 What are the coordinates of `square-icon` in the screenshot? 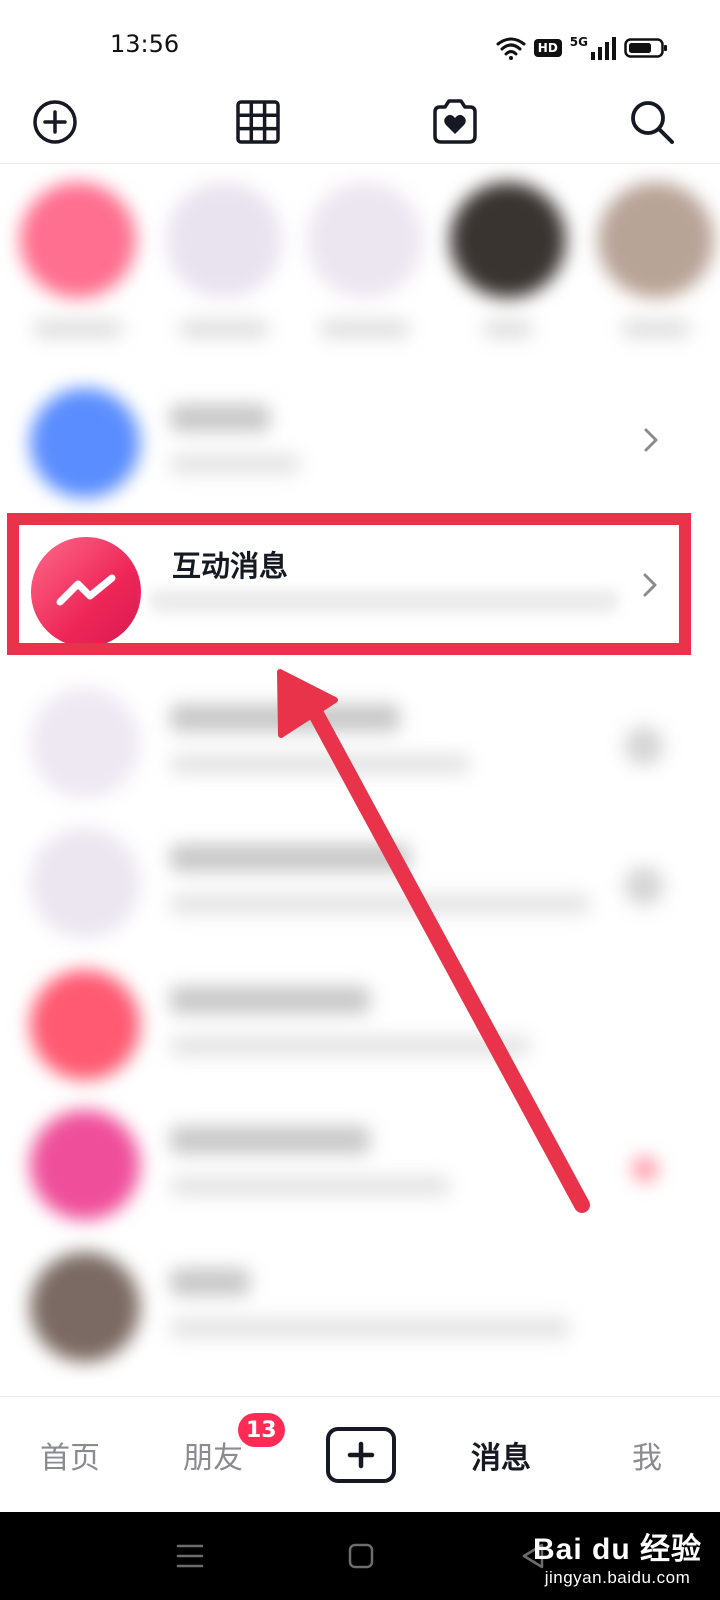 It's located at (361, 1556).